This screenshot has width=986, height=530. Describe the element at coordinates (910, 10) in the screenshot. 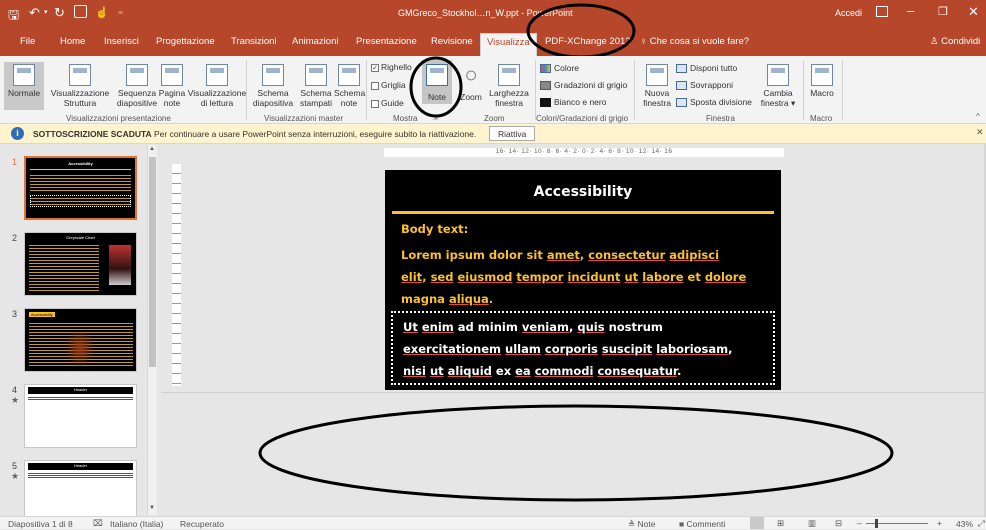

I see `minimize-icon: –` at that location.